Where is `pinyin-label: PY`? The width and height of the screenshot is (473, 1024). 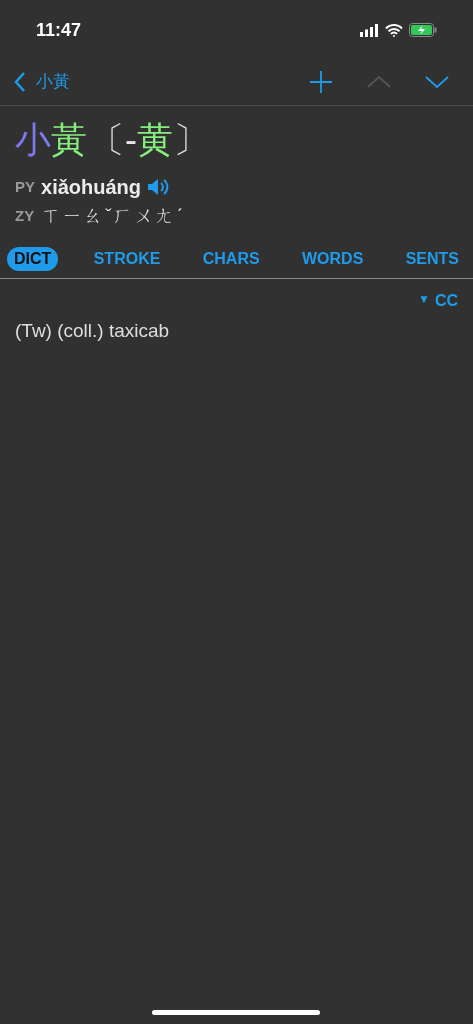
pinyin-label: PY is located at coordinates (25, 186).